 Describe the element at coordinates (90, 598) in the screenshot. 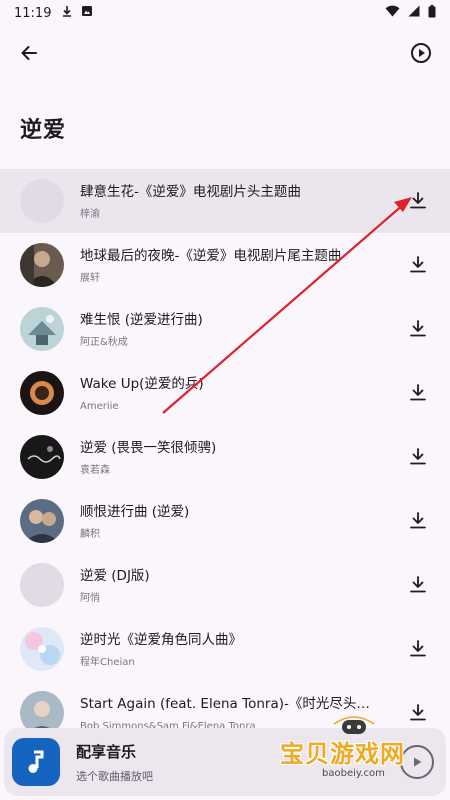

I see `song-artist: 阿悄` at that location.